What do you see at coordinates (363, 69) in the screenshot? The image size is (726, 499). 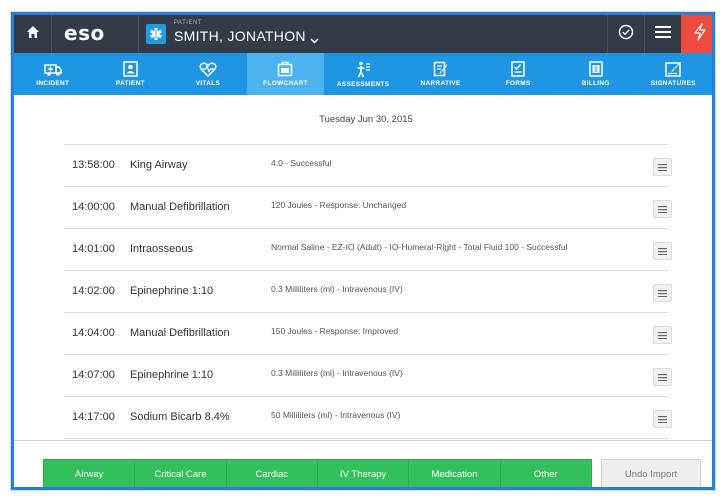 I see `body-icon` at bounding box center [363, 69].